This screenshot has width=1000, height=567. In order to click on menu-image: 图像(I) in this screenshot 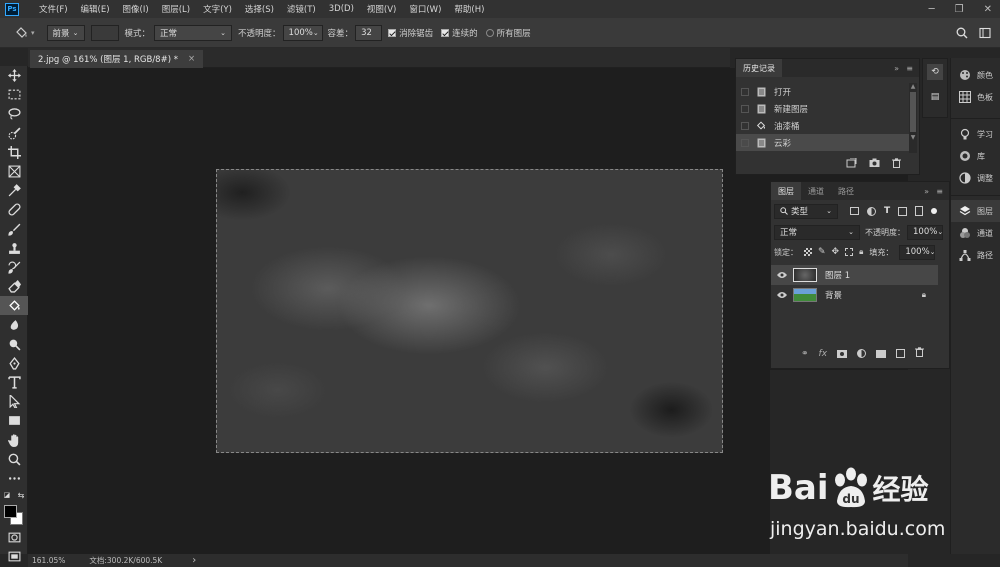, I will do `click(136, 9)`.